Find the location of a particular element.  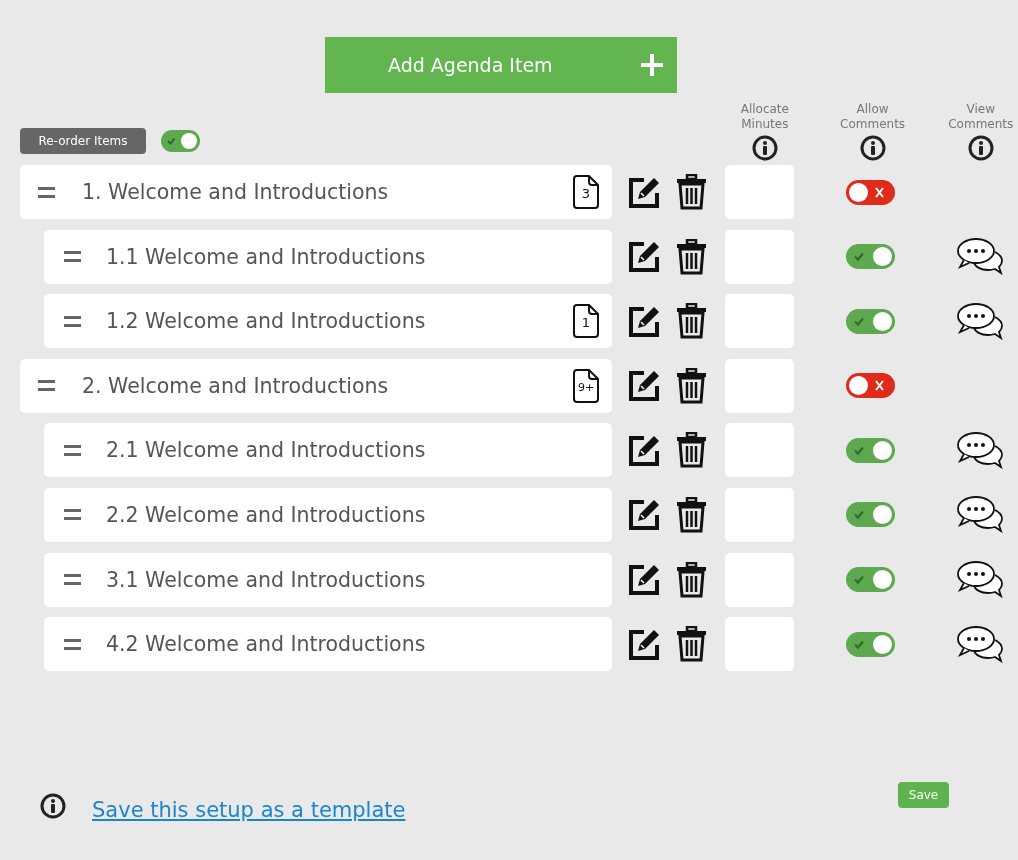

reorder-items-button: Re-order Items is located at coordinates (83, 141).